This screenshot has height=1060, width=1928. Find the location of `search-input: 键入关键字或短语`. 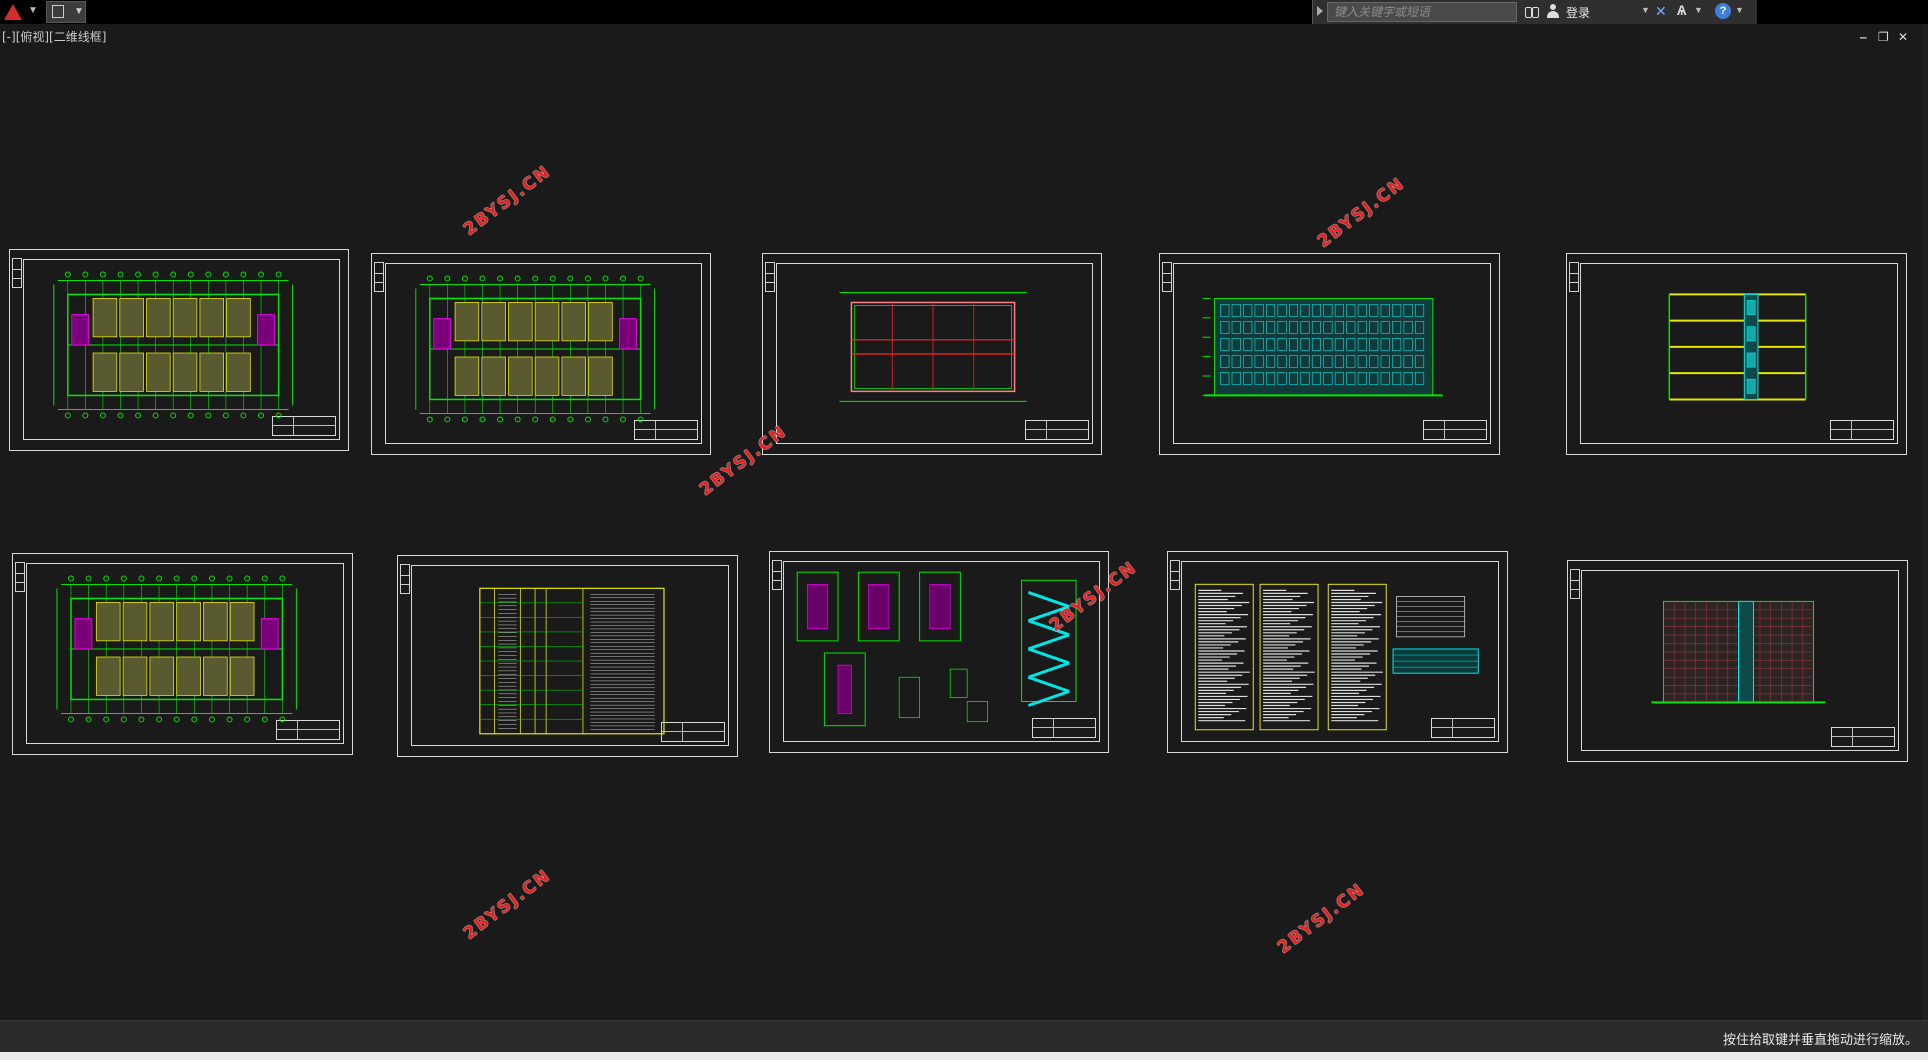

search-input: 键入关键字或短语 is located at coordinates (1422, 12).